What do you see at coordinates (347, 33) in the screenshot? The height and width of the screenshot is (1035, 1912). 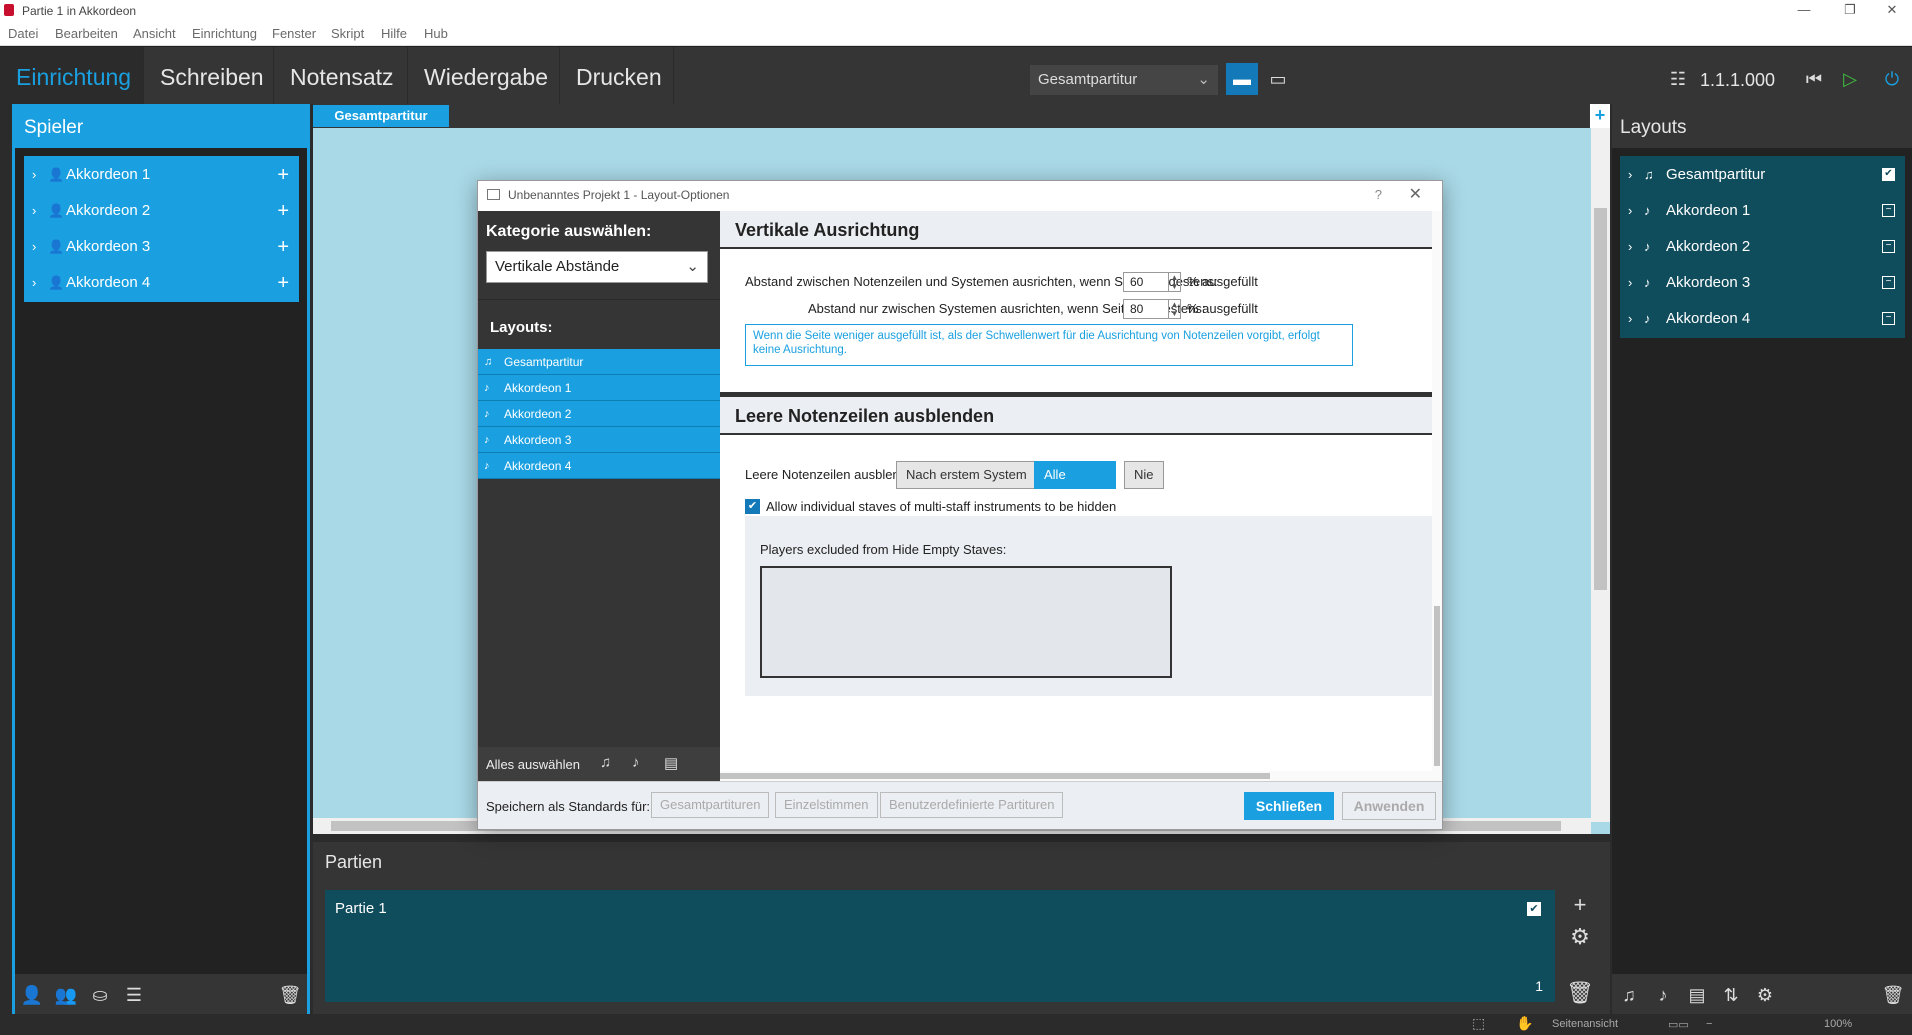 I see `menu-skript: Skript` at bounding box center [347, 33].